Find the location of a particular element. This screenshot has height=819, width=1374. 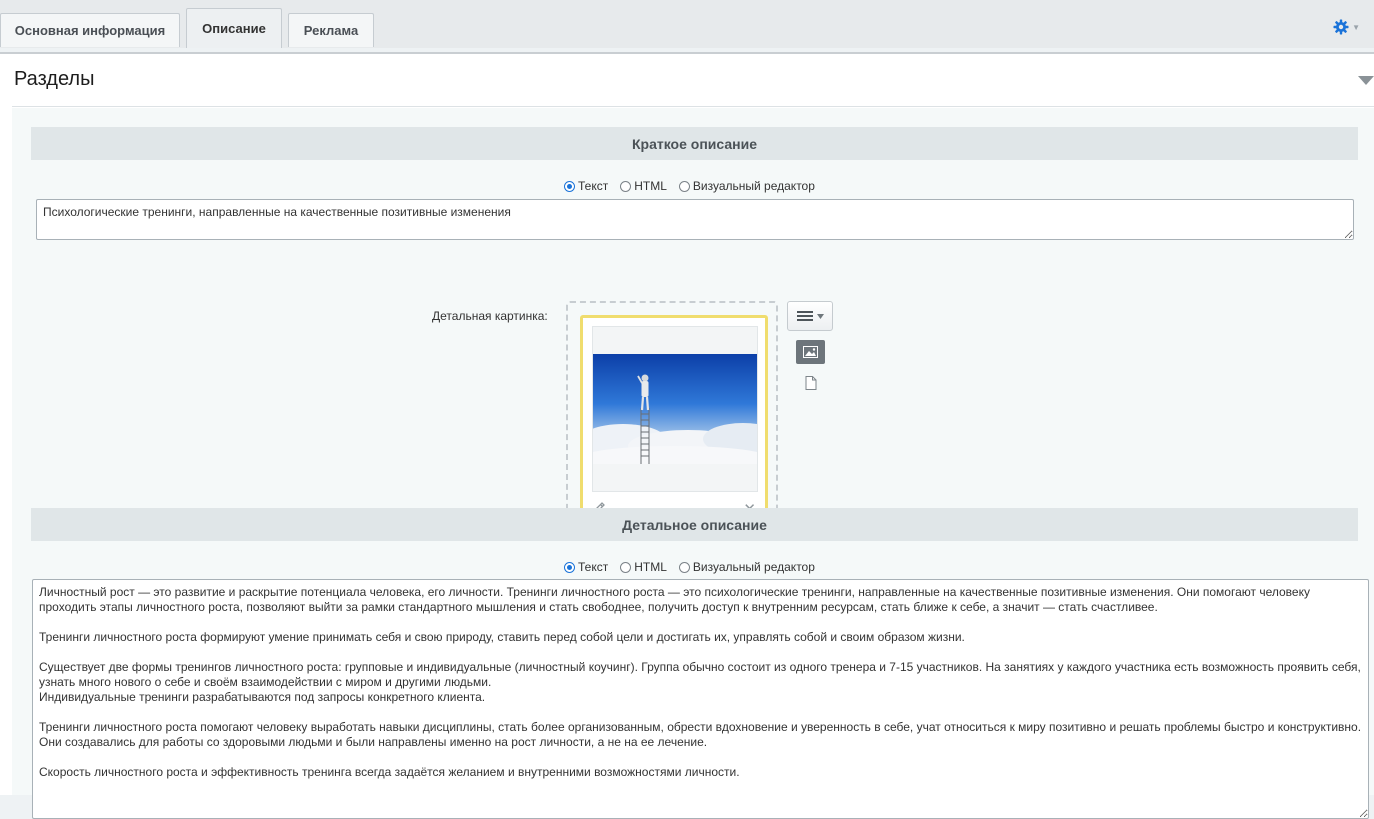

image-thumbnail is located at coordinates (675, 409).